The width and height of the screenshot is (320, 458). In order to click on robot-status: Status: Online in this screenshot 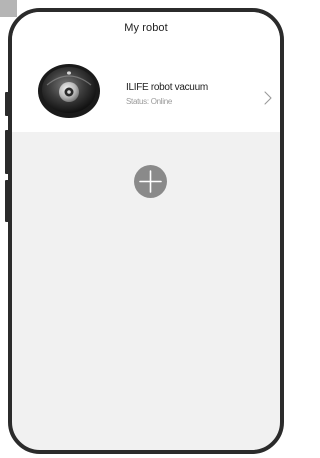, I will do `click(149, 101)`.